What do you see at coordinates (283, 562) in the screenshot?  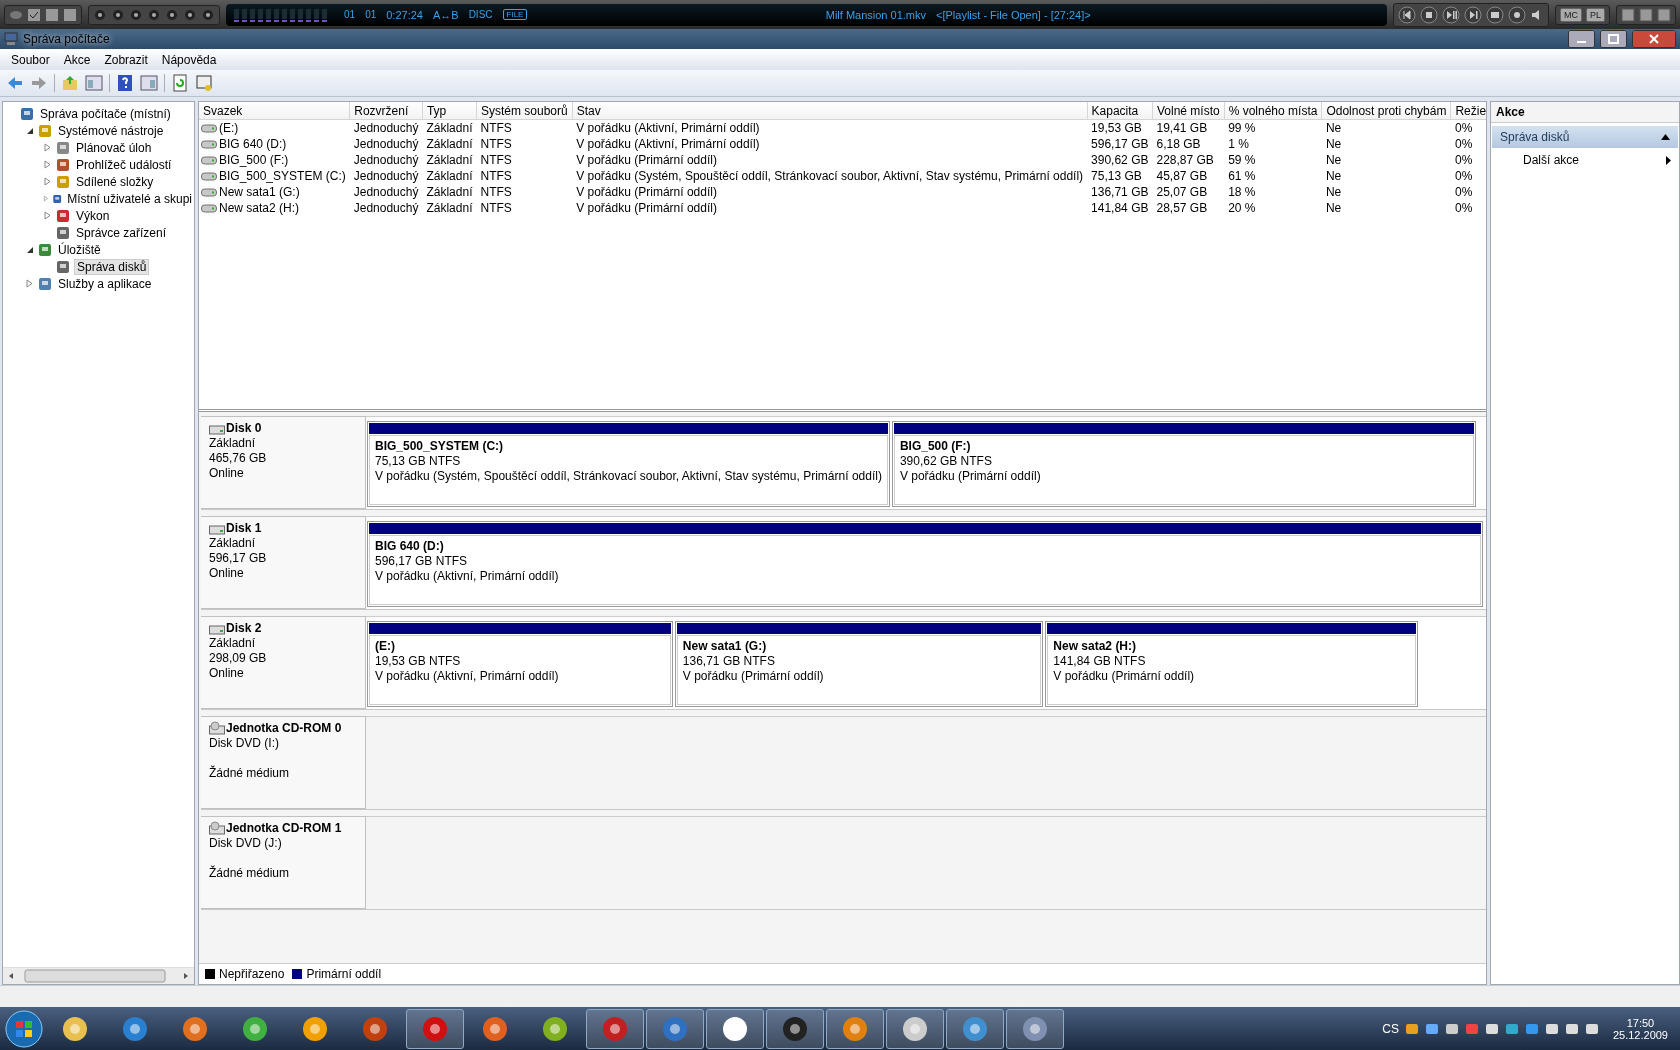 I see `disk-label-panel: Disk 1 Základní 596,17 GB Online` at bounding box center [283, 562].